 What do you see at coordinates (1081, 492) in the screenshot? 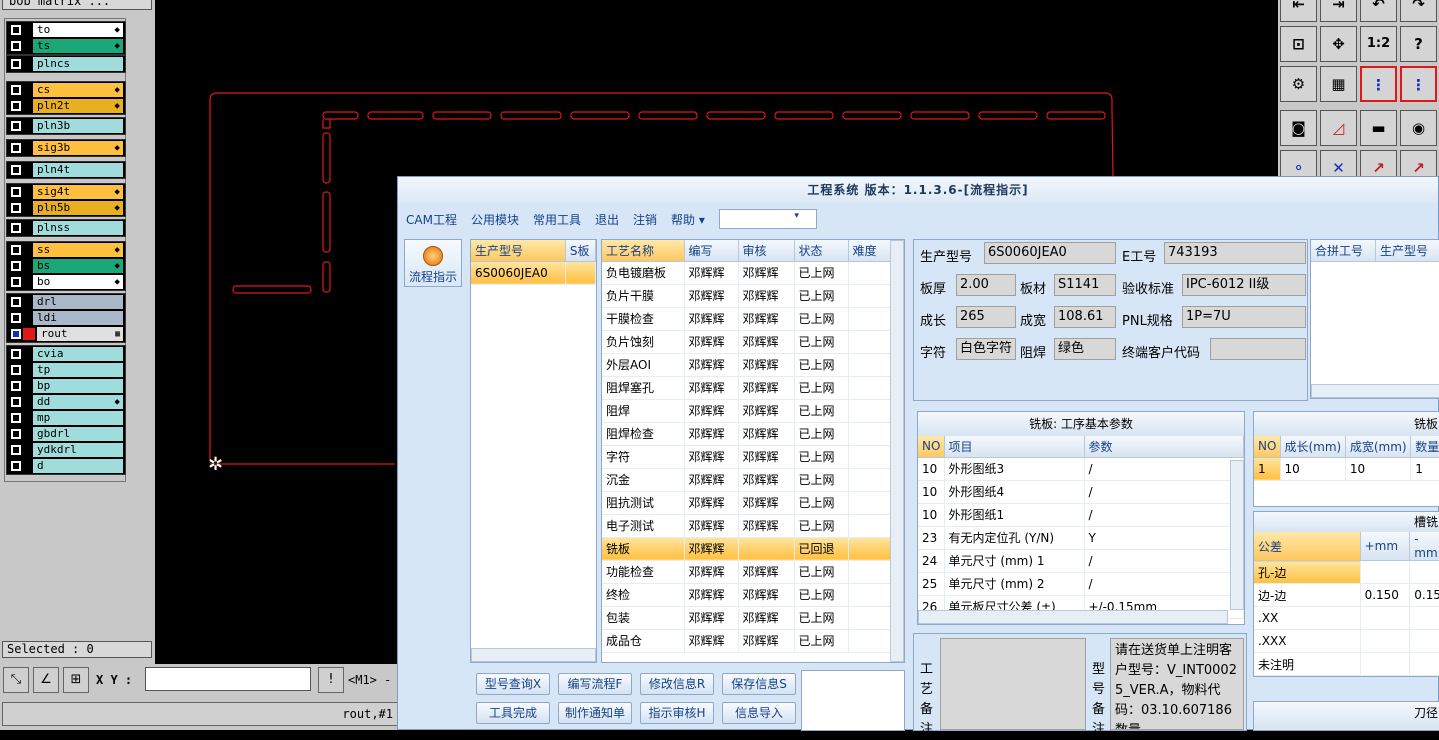
I see `table-row: 10 外形图纸4/` at bounding box center [1081, 492].